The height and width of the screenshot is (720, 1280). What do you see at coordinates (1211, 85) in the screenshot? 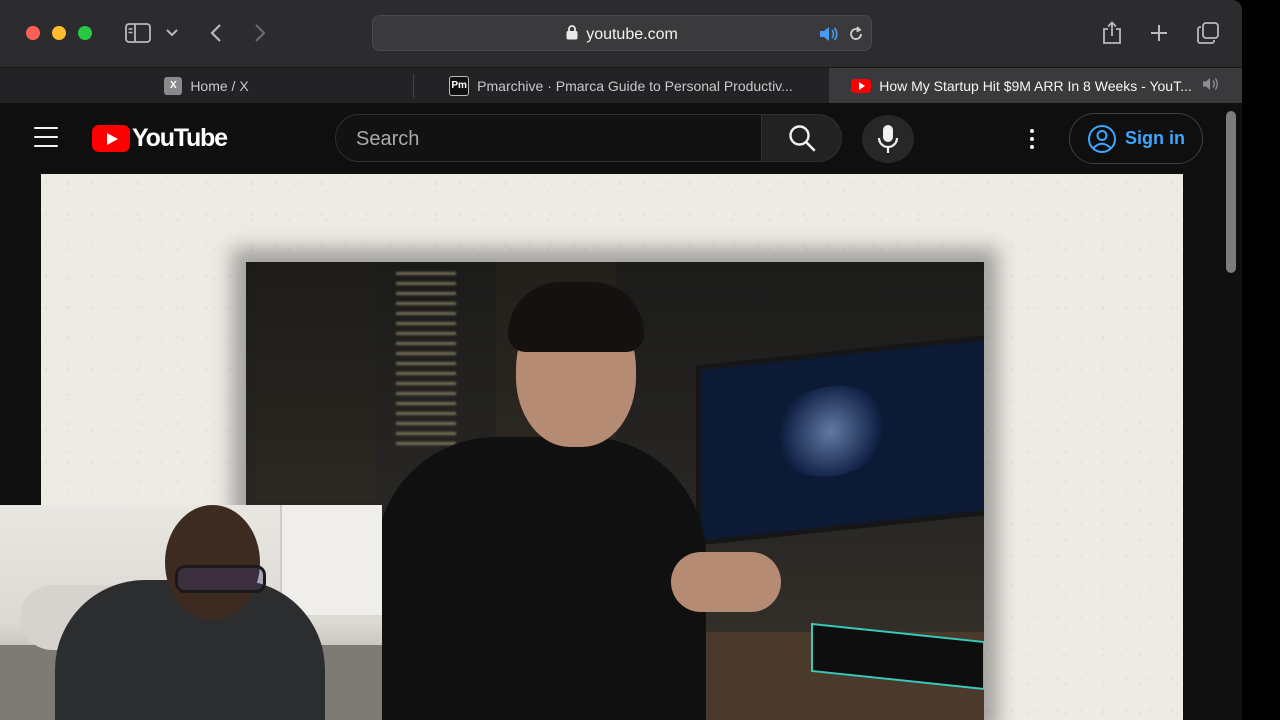
I see `tab-audio-icon` at bounding box center [1211, 85].